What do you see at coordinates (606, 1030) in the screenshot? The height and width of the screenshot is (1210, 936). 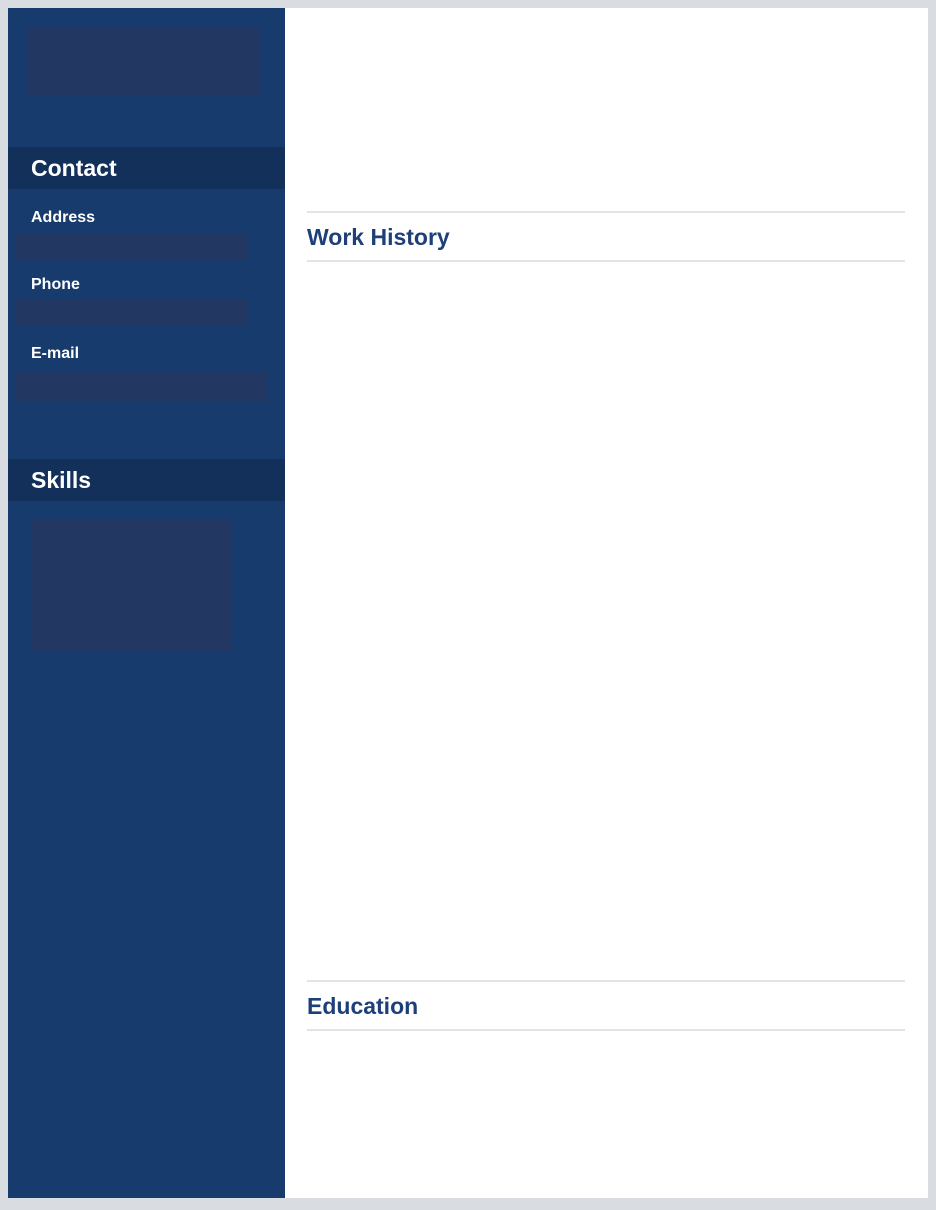 I see `education-bottom-rule` at bounding box center [606, 1030].